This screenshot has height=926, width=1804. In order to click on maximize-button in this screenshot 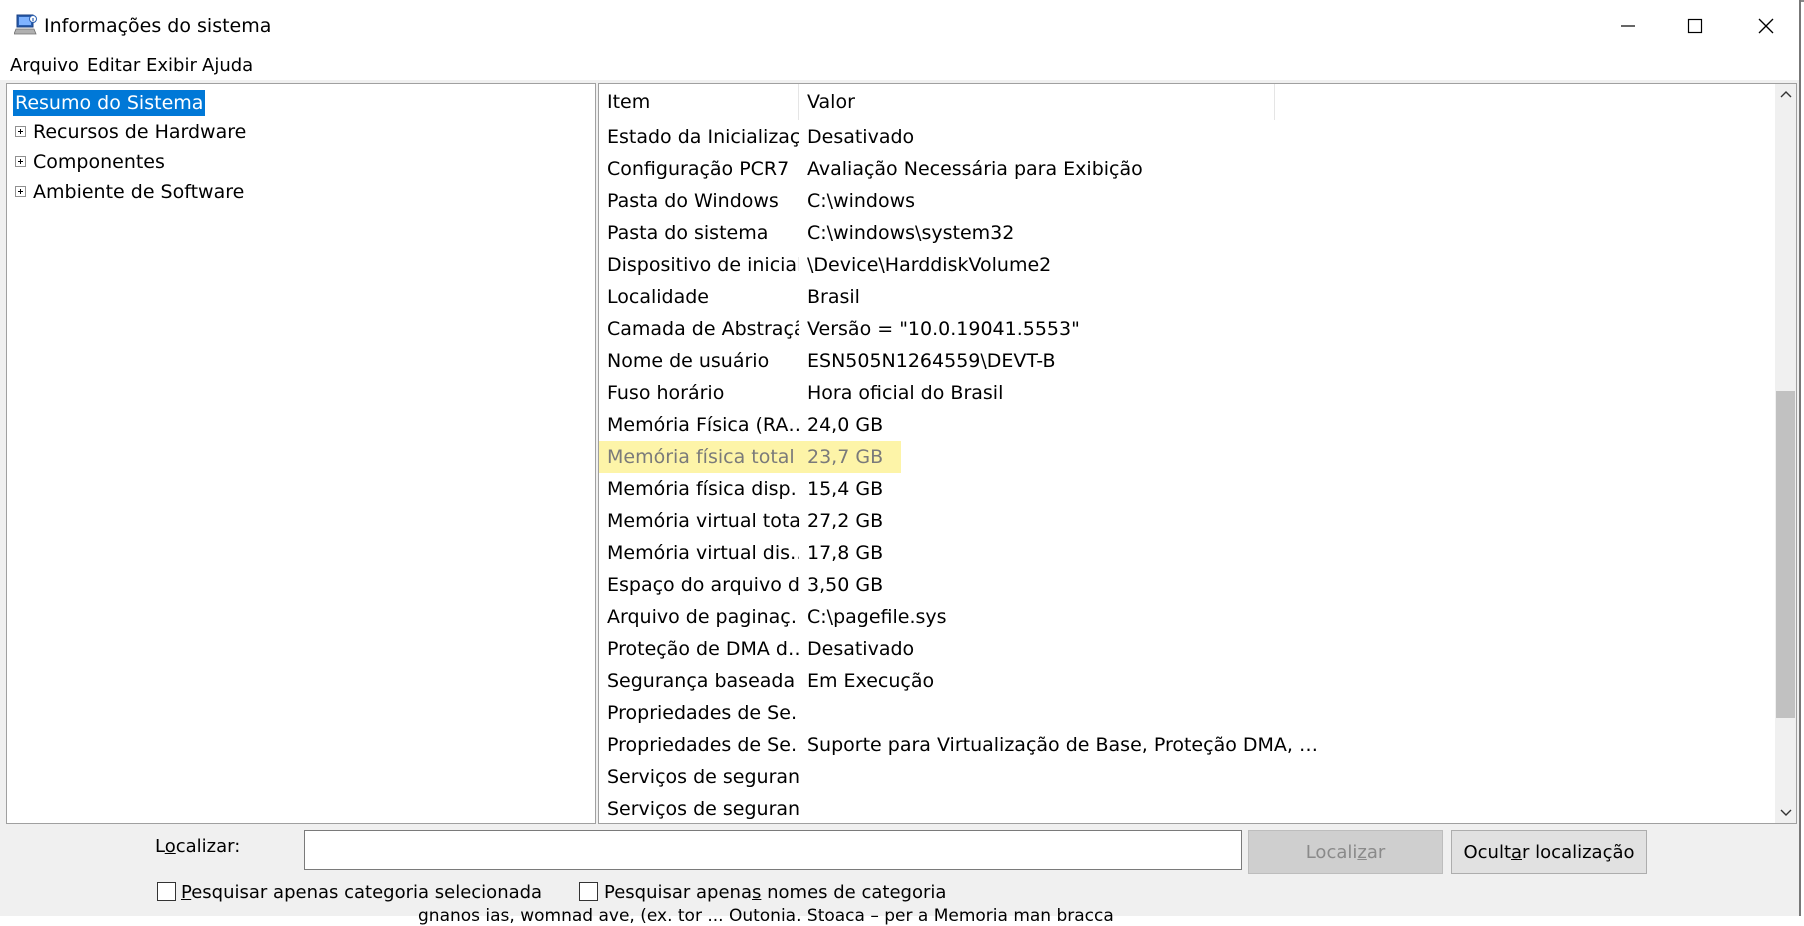, I will do `click(1695, 26)`.